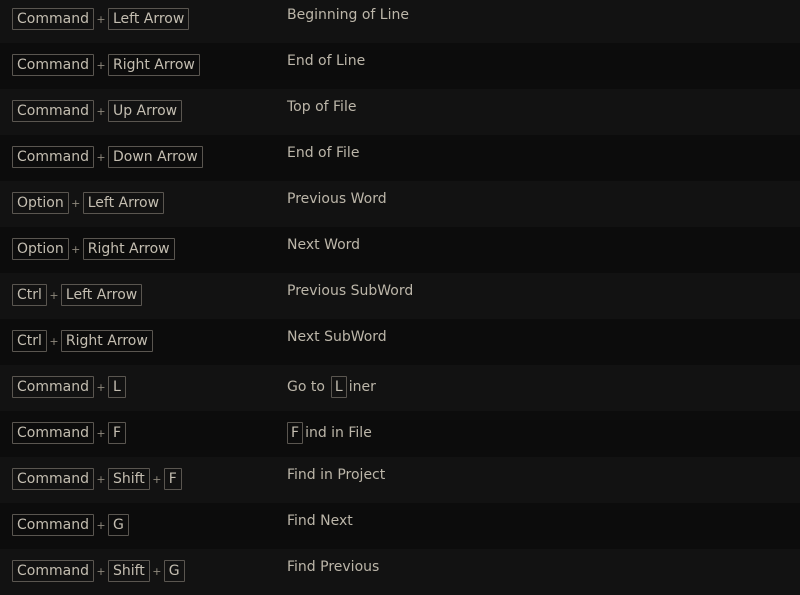 The height and width of the screenshot is (595, 800). I want to click on shortcut-row: Command + G Find Next, so click(400, 526).